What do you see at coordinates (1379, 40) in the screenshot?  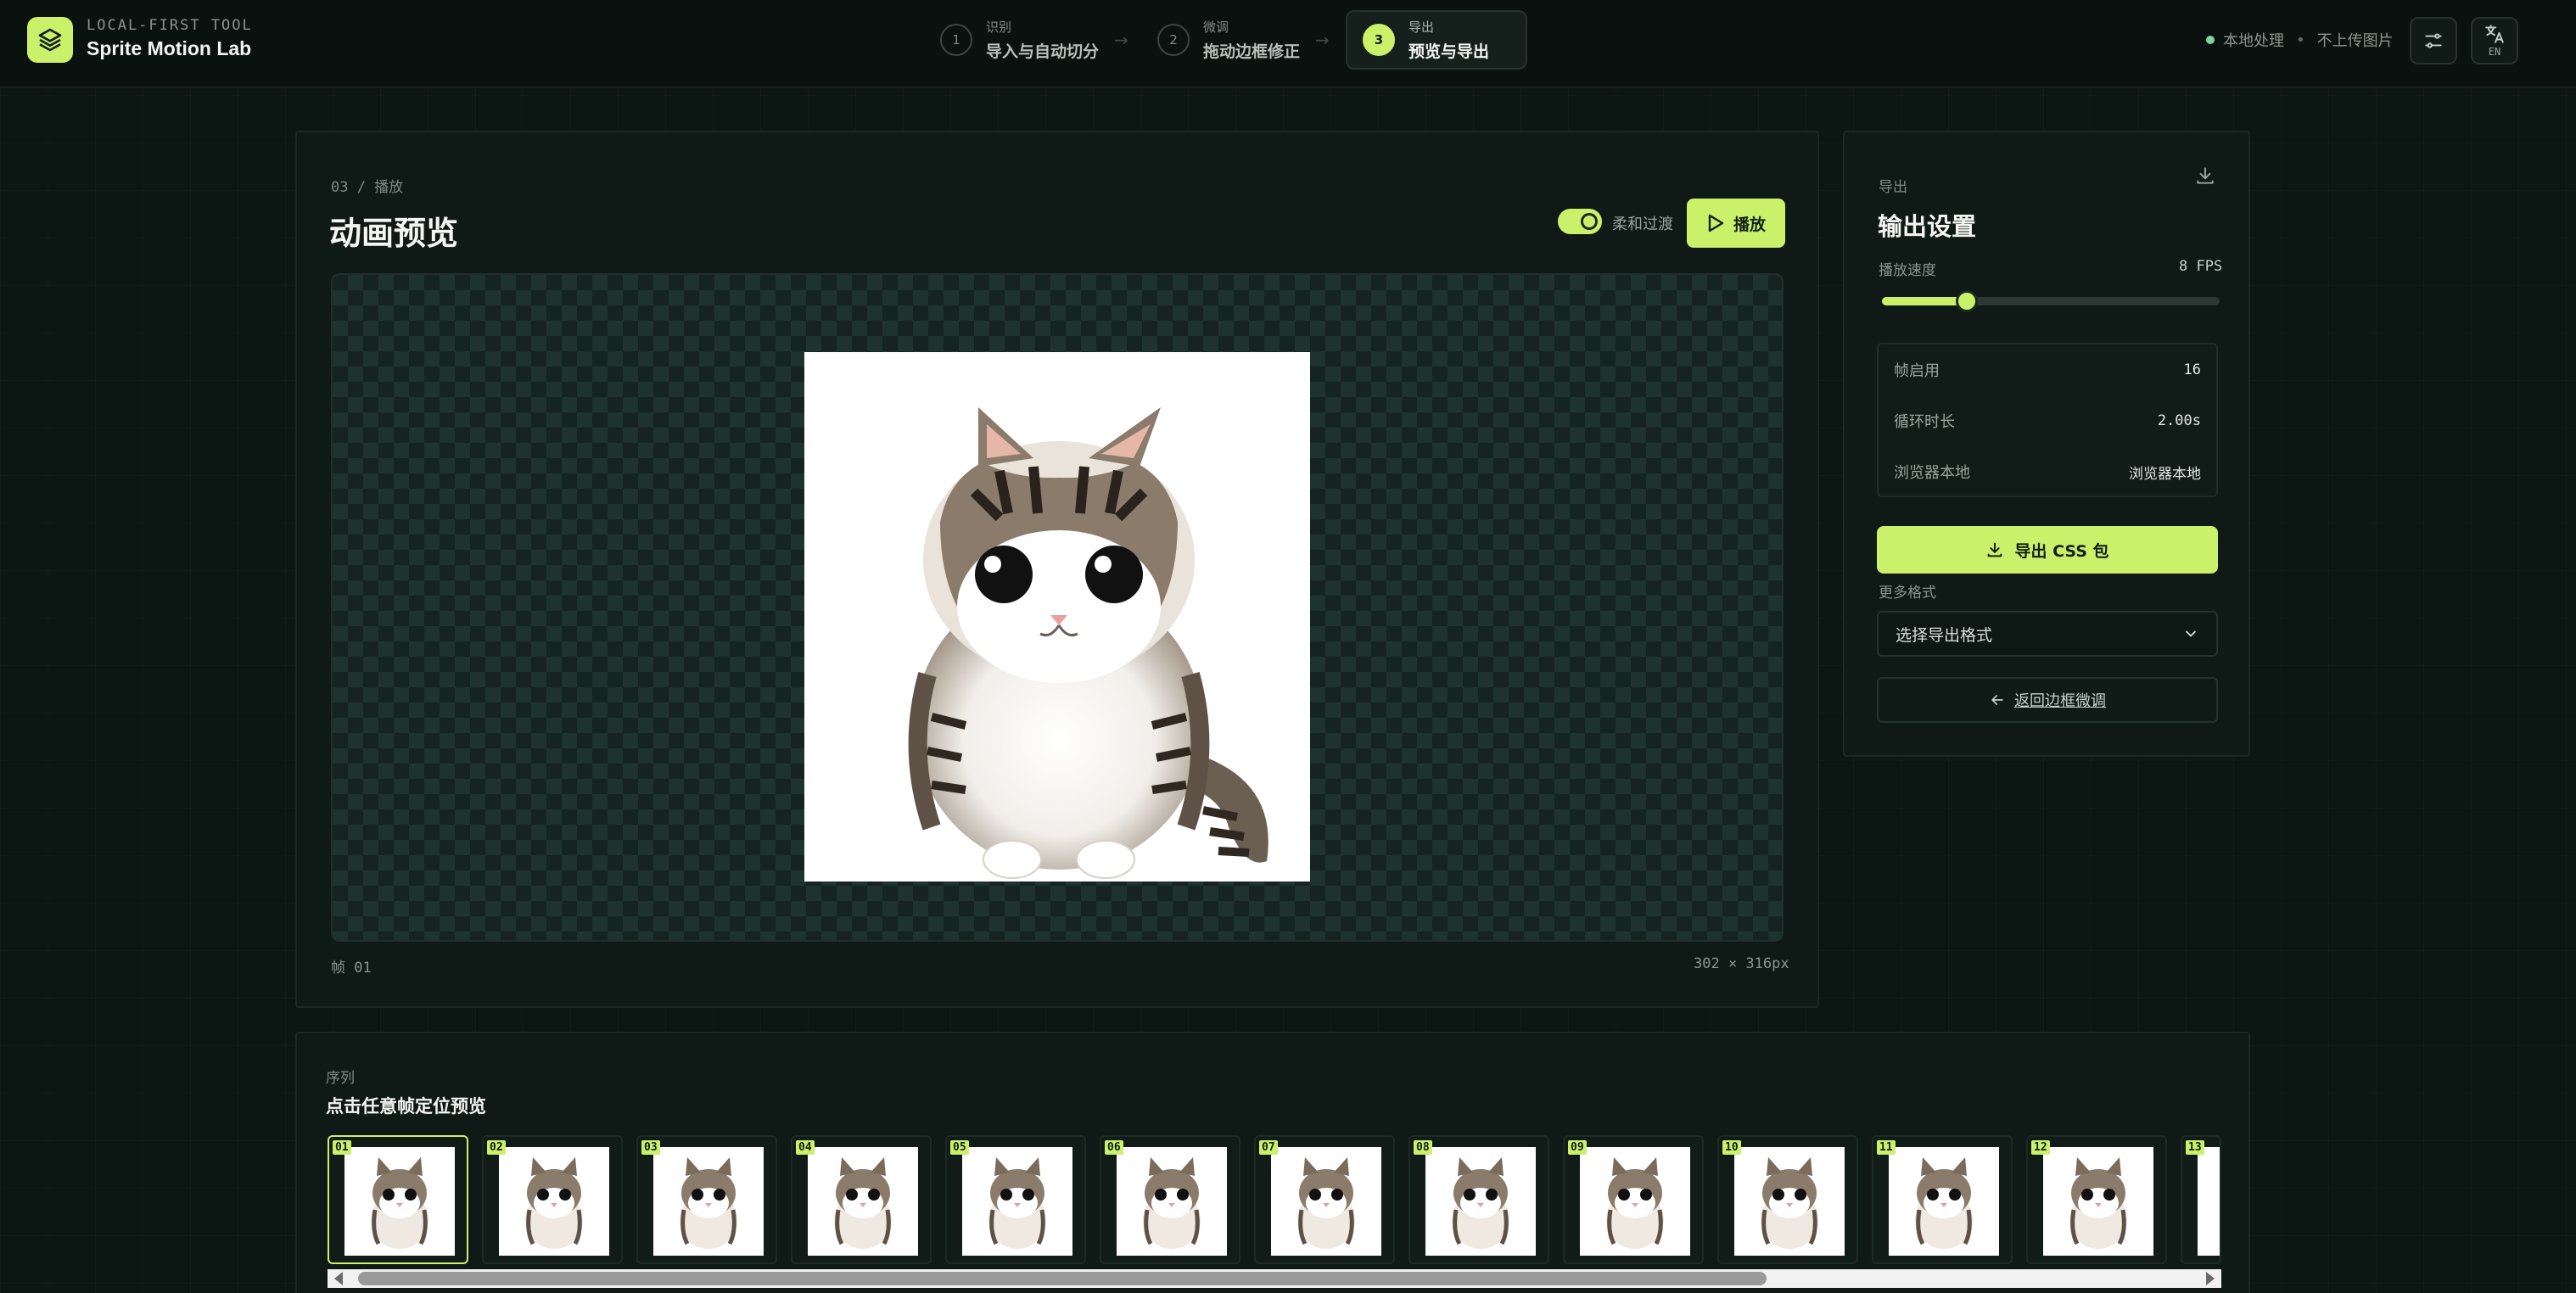 I see `step-number: 3` at bounding box center [1379, 40].